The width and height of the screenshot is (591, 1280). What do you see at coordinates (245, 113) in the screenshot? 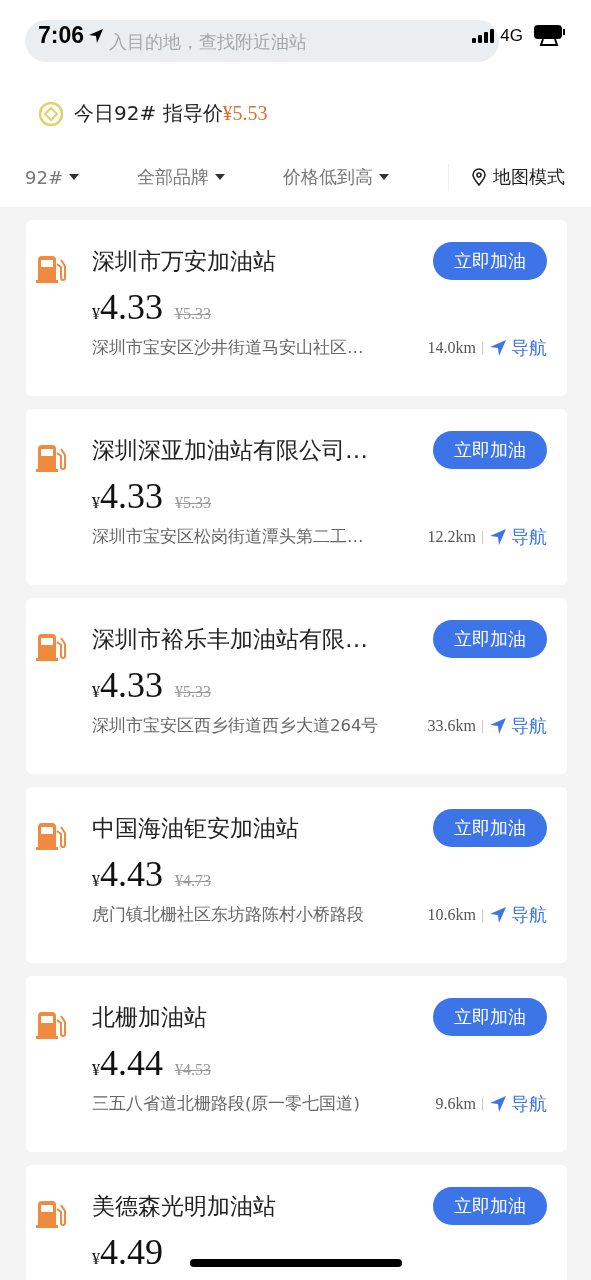
I see `guide-price: ¥5.53` at bounding box center [245, 113].